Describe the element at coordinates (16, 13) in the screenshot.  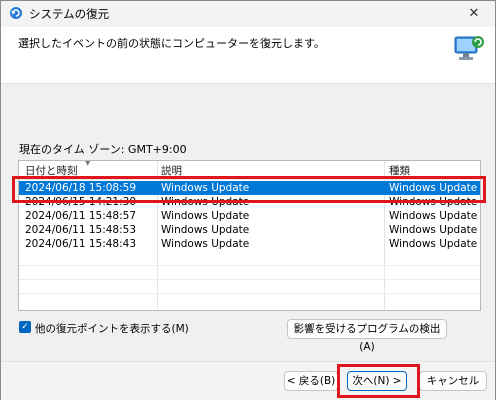
I see `system-restore-icon` at that location.